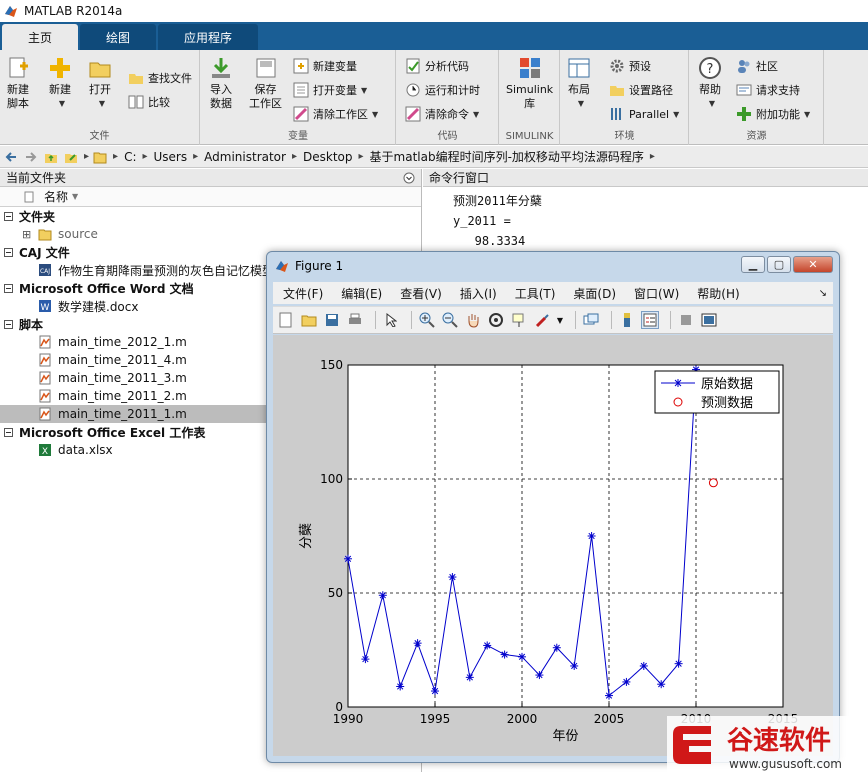 Image resolution: width=868 pixels, height=775 pixels. Describe the element at coordinates (591, 320) in the screenshot. I see `link-plot-icon` at that location.